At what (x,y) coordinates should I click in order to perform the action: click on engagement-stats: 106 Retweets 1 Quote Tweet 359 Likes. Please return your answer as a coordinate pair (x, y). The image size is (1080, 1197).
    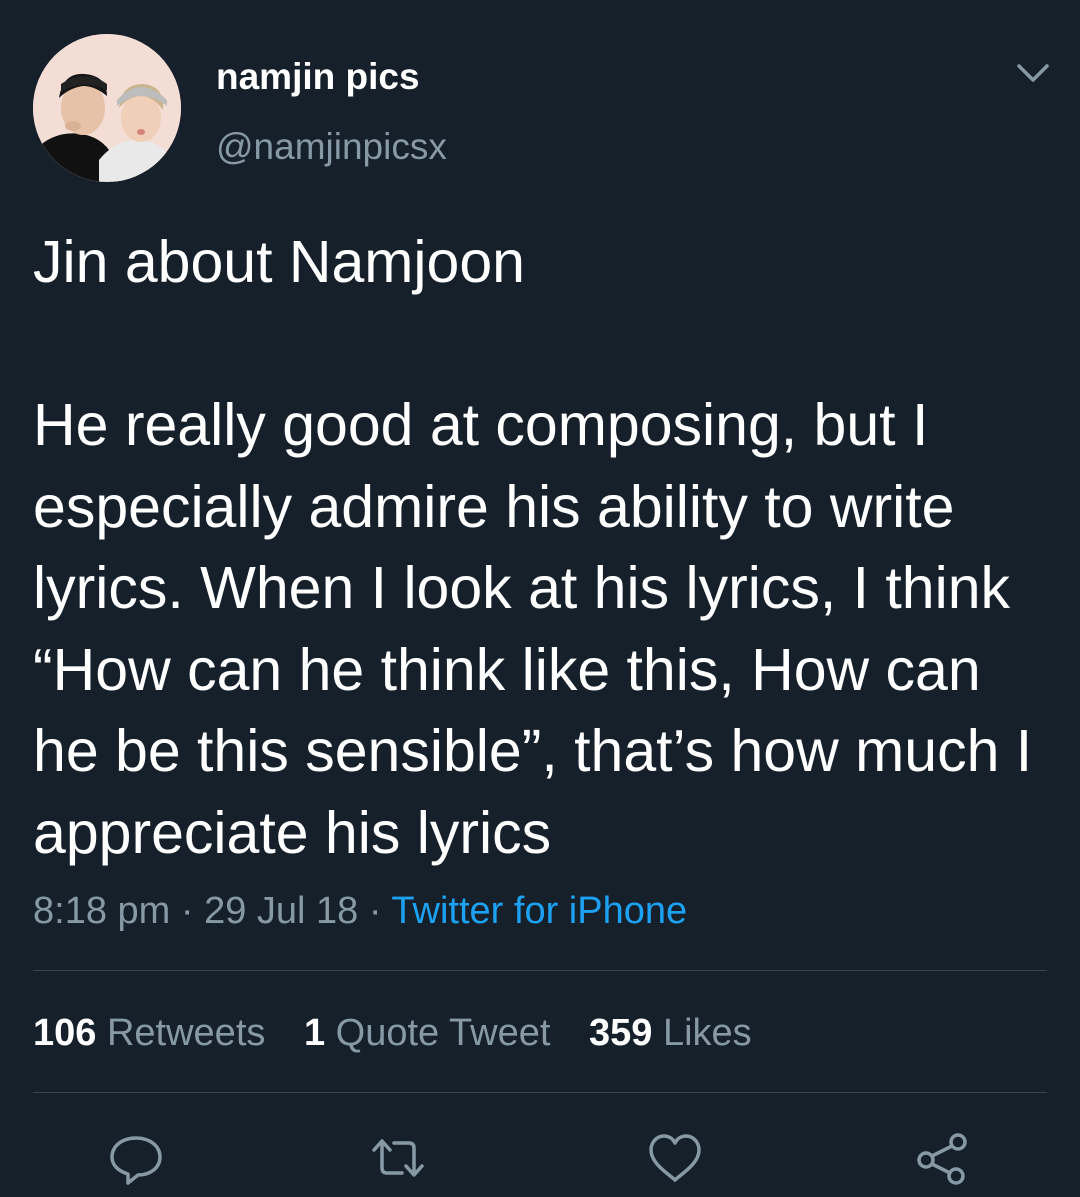
    Looking at the image, I should click on (406, 1033).